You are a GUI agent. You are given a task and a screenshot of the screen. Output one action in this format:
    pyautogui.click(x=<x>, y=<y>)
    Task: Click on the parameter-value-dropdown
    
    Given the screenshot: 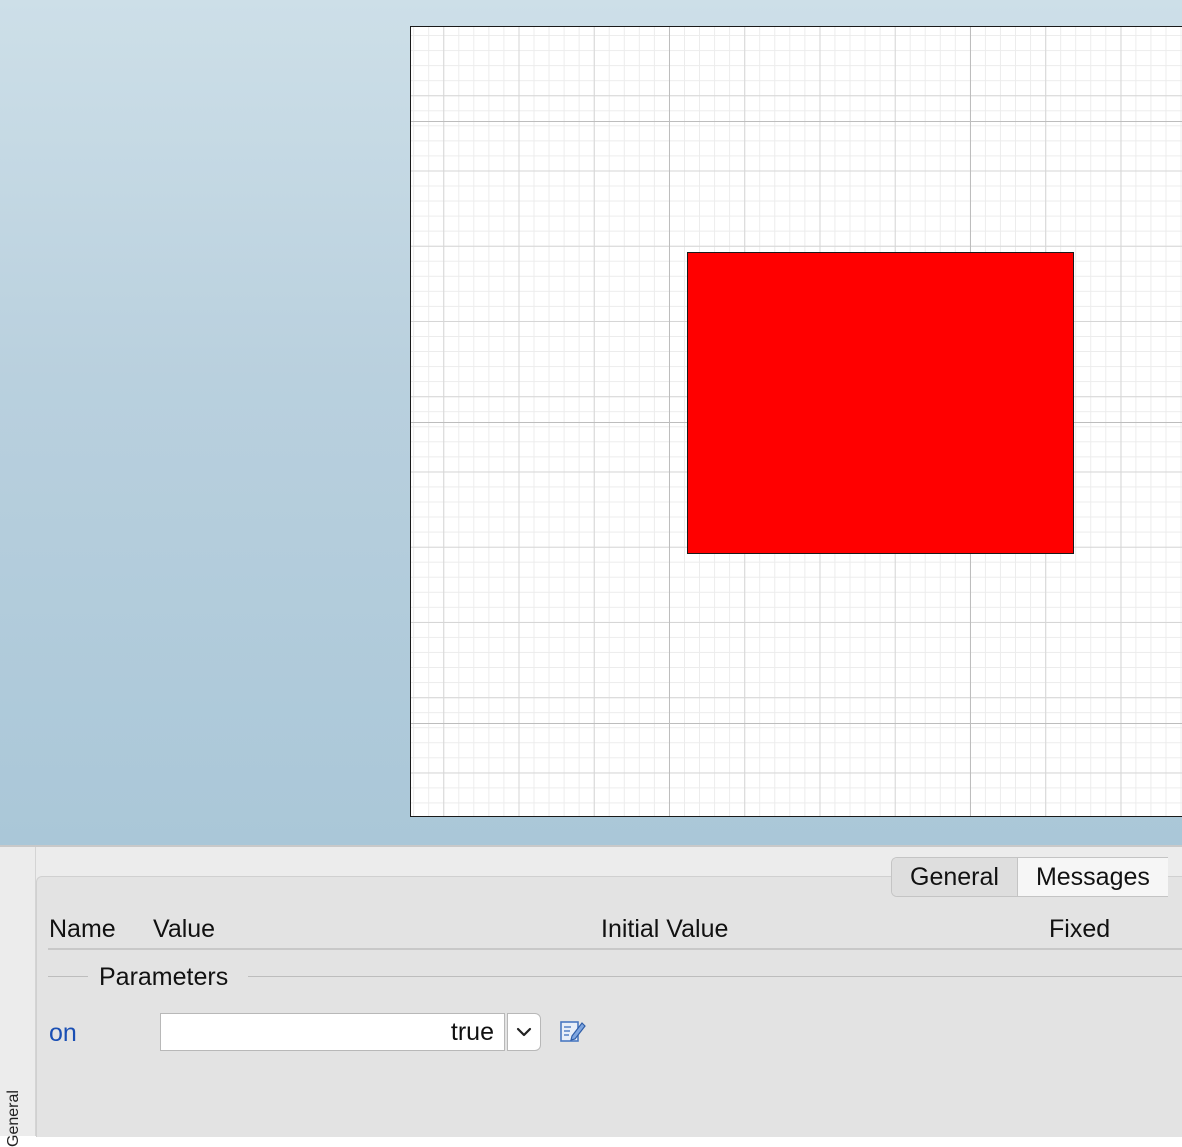 What is the action you would take?
    pyautogui.click(x=524, y=1032)
    